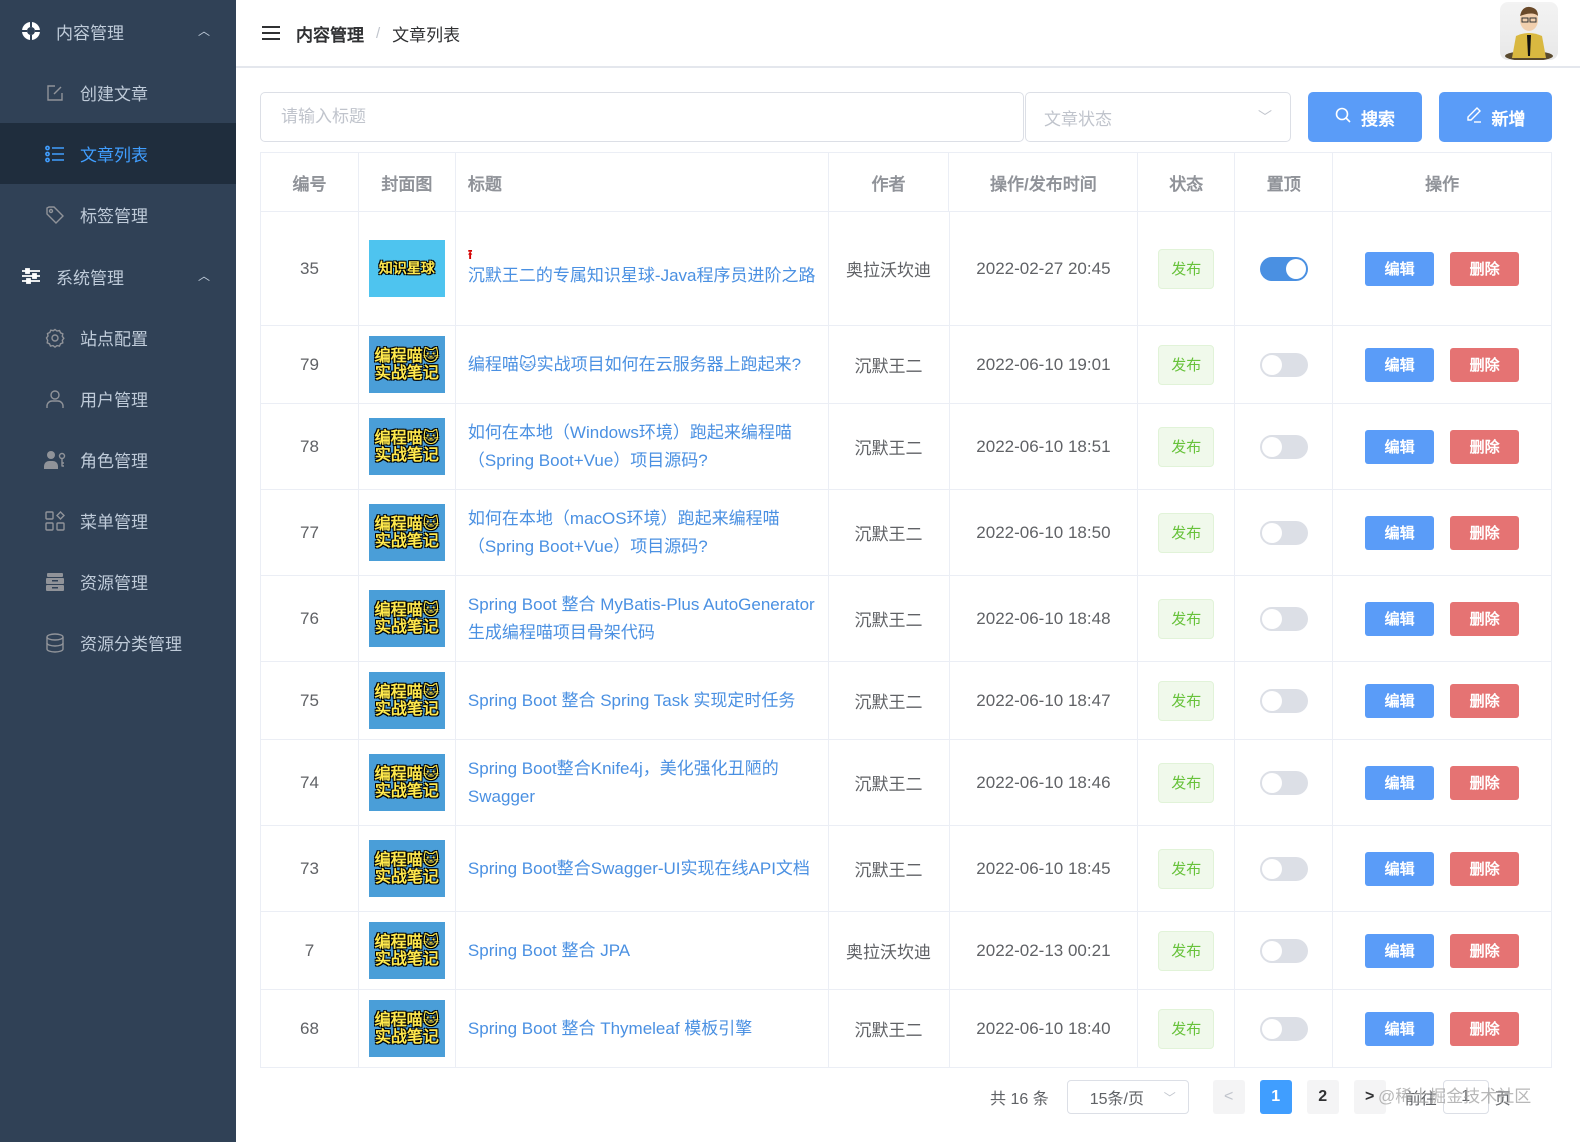 The height and width of the screenshot is (1142, 1580). Describe the element at coordinates (549, 950) in the screenshot. I see `article-title-link: Spring Boot 整合 JPA` at that location.